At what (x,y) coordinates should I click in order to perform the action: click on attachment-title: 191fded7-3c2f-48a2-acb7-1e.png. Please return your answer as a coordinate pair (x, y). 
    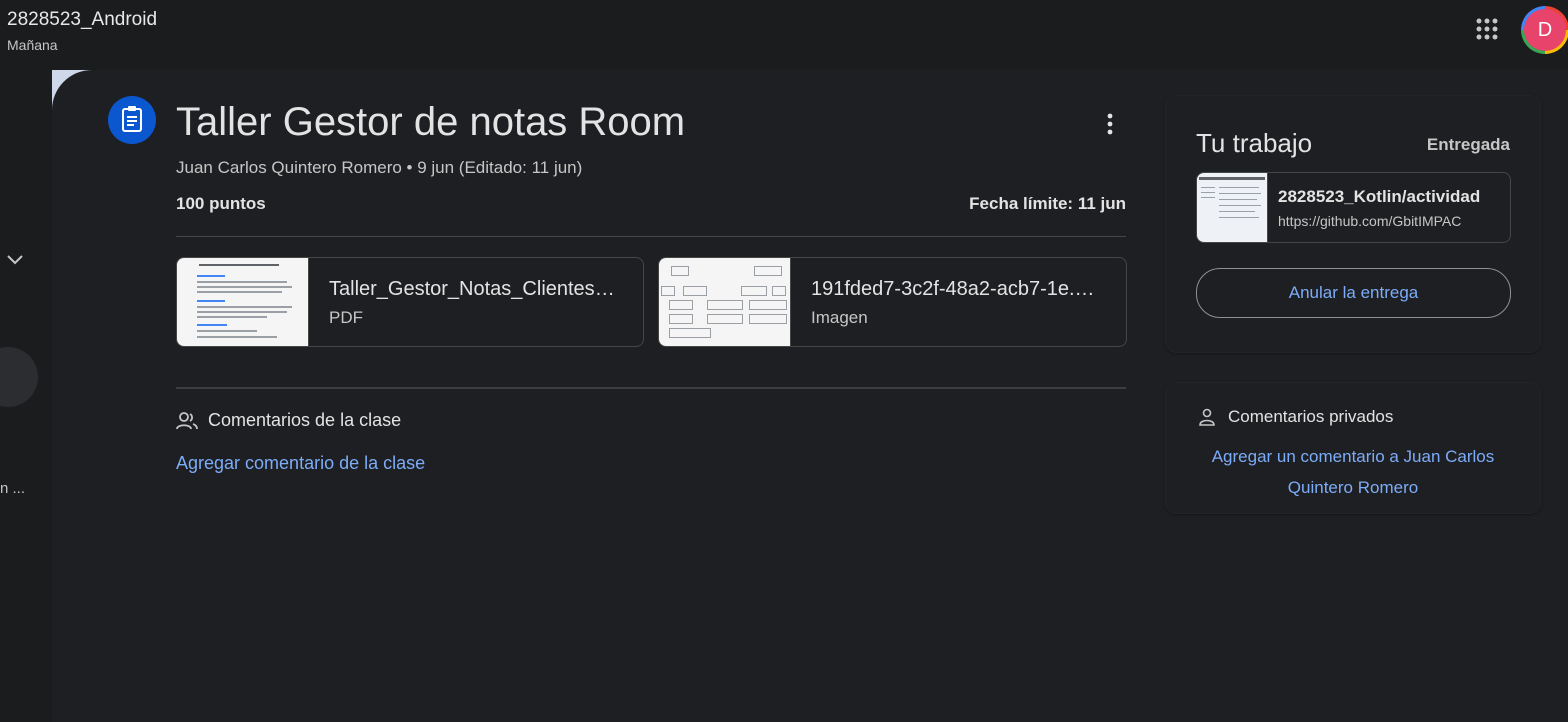
    Looking at the image, I should click on (953, 289).